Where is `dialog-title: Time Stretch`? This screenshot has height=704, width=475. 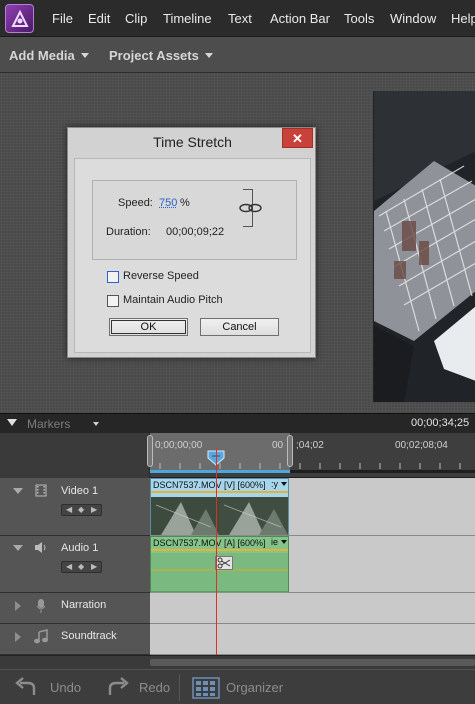 dialog-title: Time Stretch is located at coordinates (192, 142).